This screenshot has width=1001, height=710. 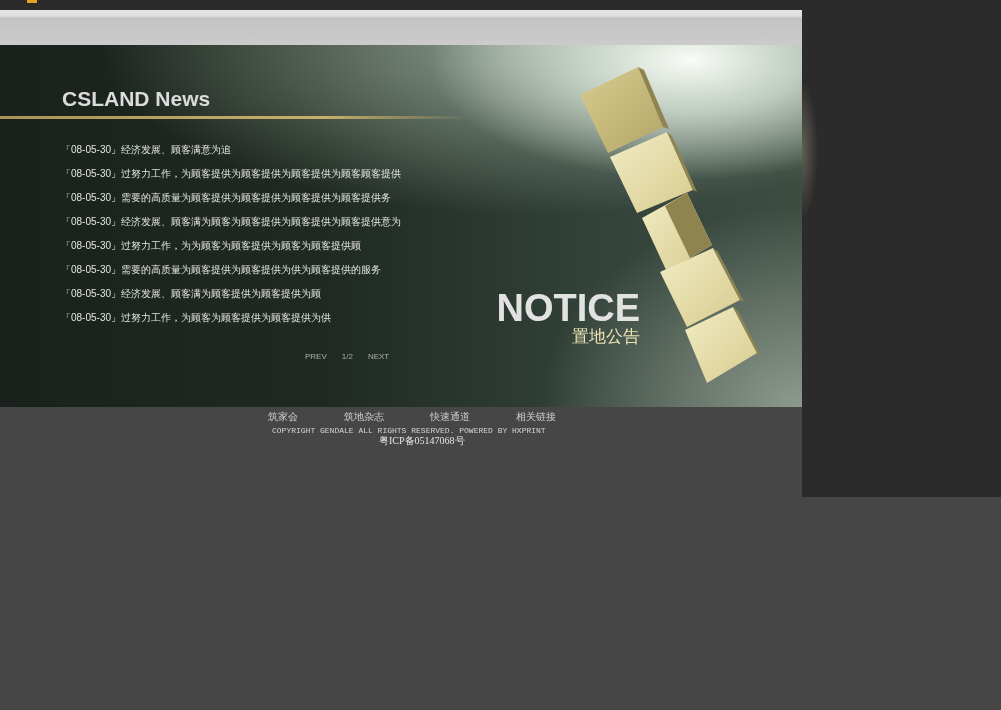 I want to click on footer-link: 相关链接, so click(x=536, y=417).